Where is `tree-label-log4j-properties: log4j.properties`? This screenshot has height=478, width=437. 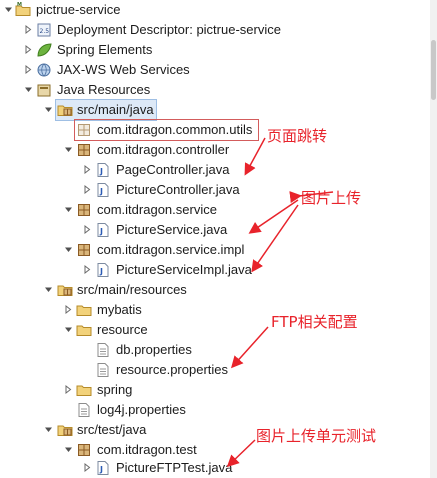 tree-label-log4j-properties: log4j.properties is located at coordinates (141, 409).